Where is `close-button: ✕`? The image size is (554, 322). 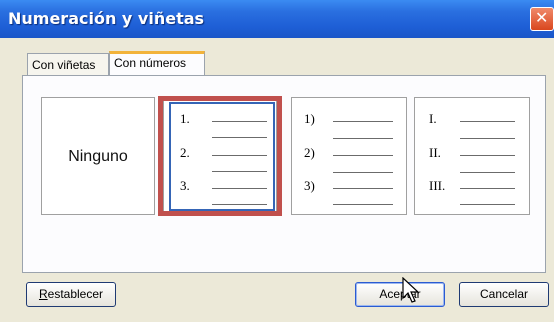
close-button: ✕ is located at coordinates (542, 19).